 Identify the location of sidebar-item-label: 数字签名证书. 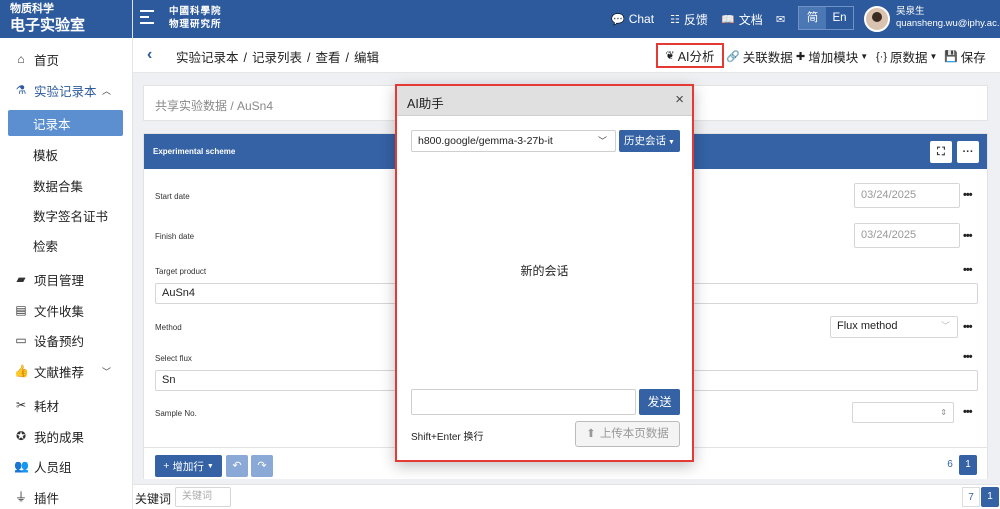
(71, 216).